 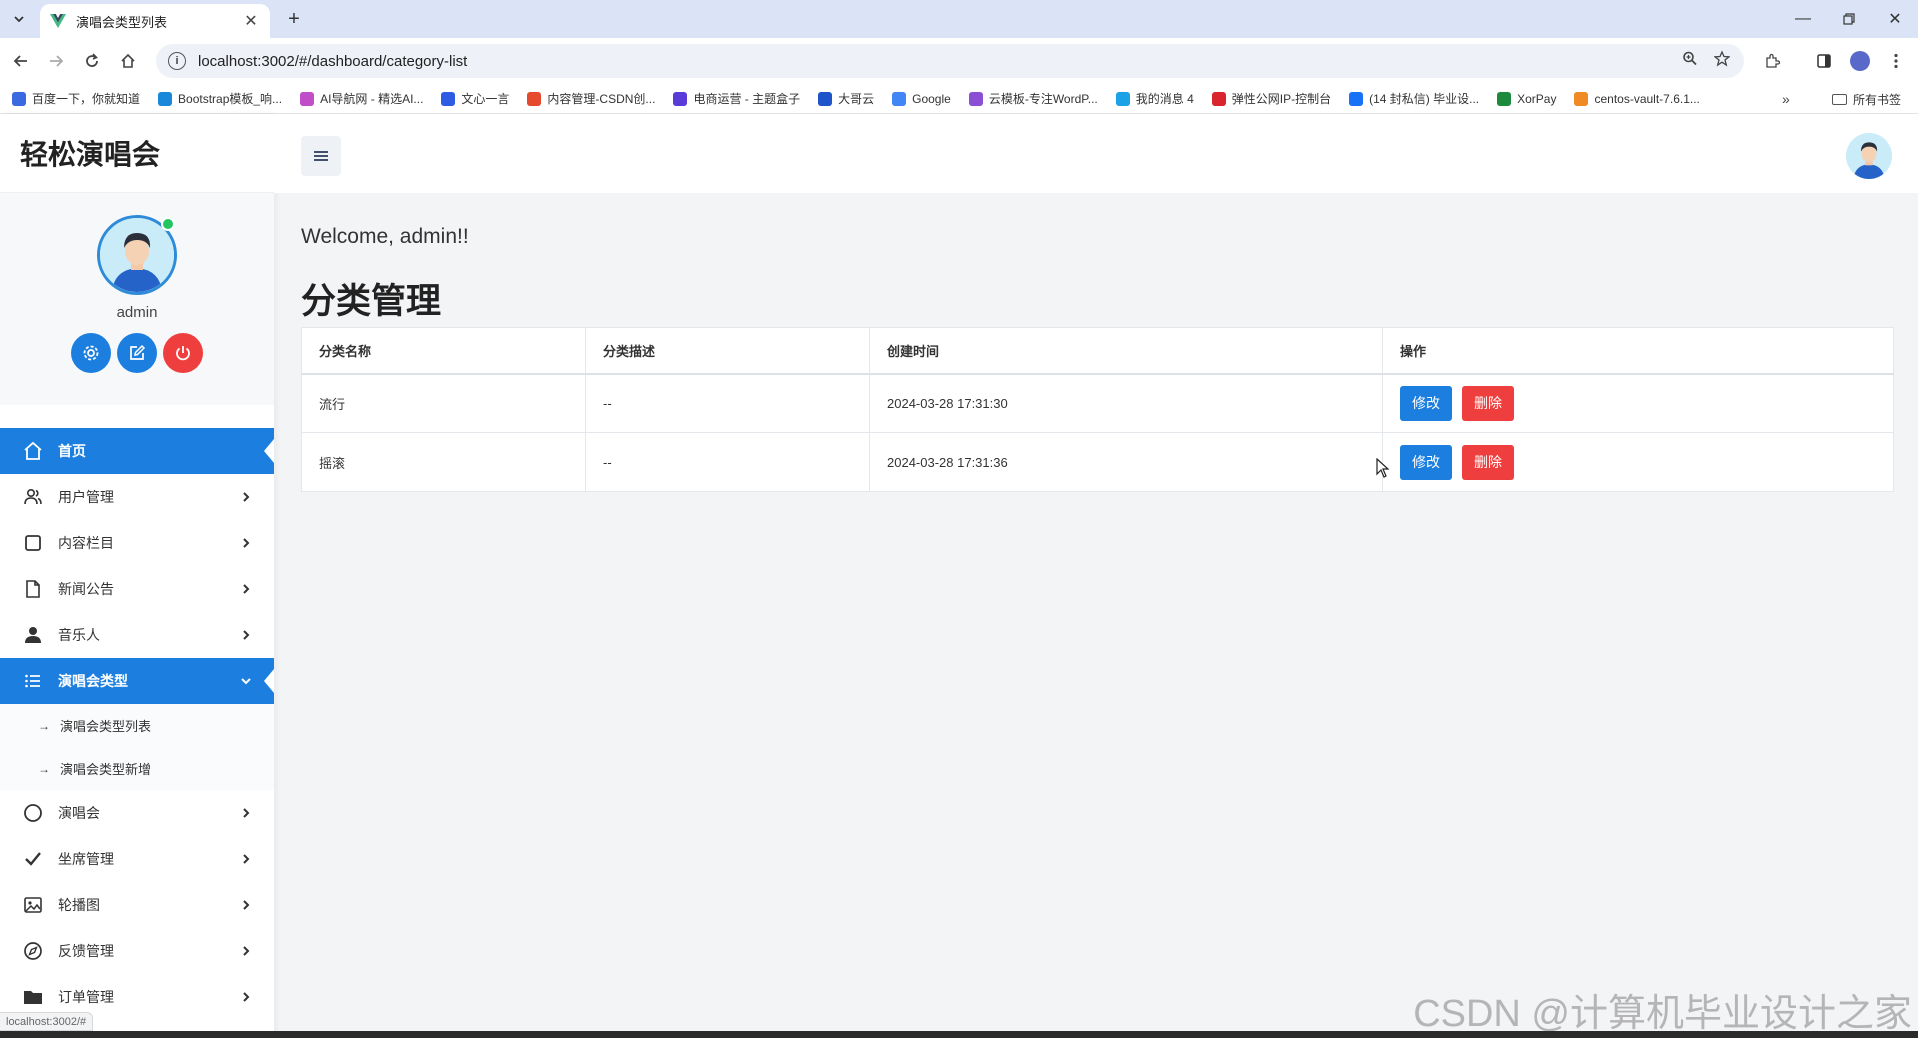 I want to click on profile-actions, so click(x=137, y=353).